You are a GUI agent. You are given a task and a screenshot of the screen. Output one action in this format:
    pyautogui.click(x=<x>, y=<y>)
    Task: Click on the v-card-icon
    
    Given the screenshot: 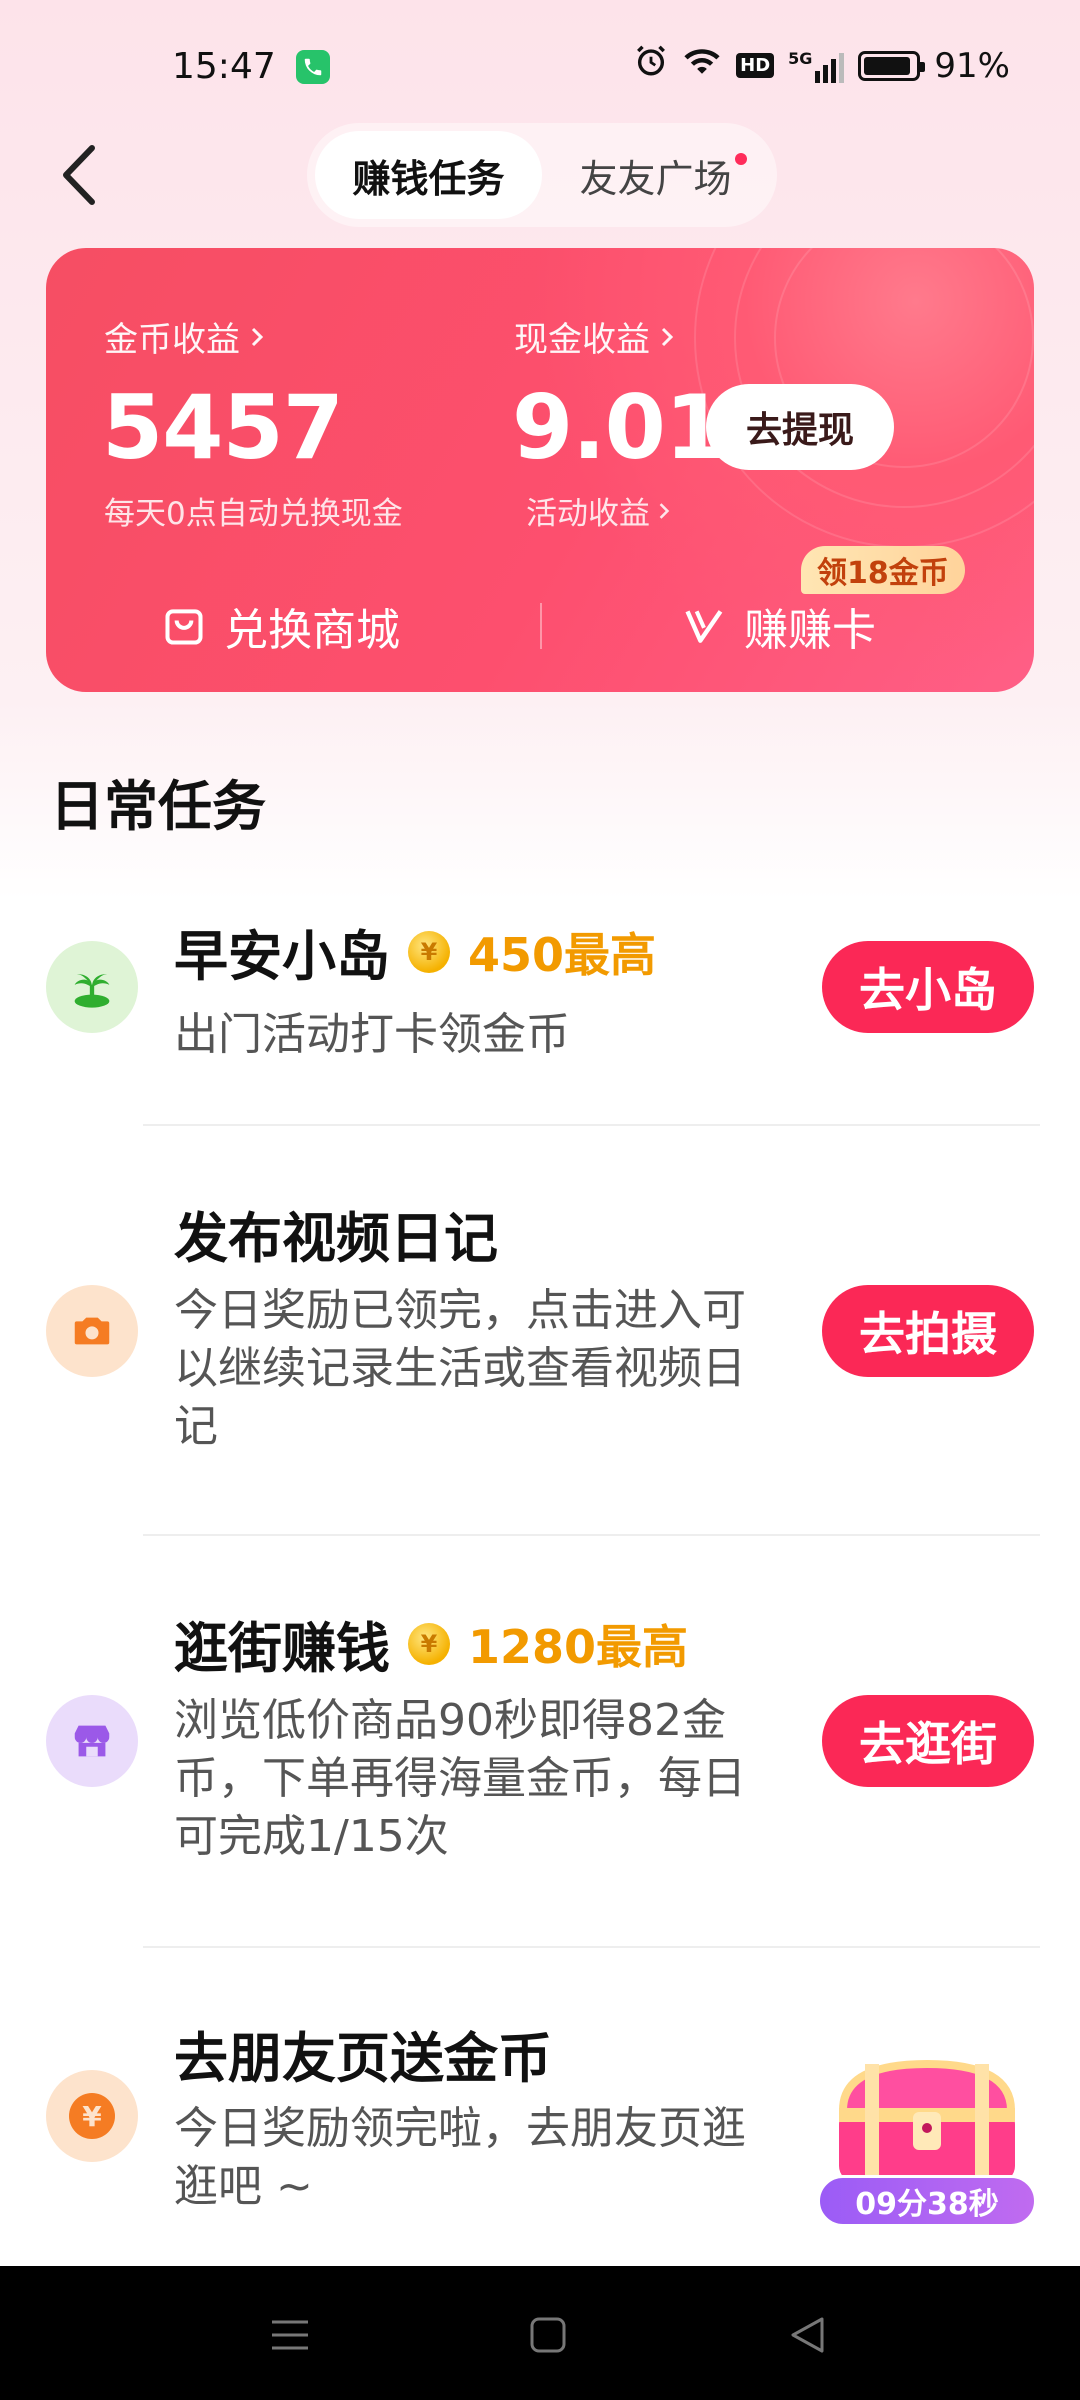 What is the action you would take?
    pyautogui.click(x=704, y=626)
    